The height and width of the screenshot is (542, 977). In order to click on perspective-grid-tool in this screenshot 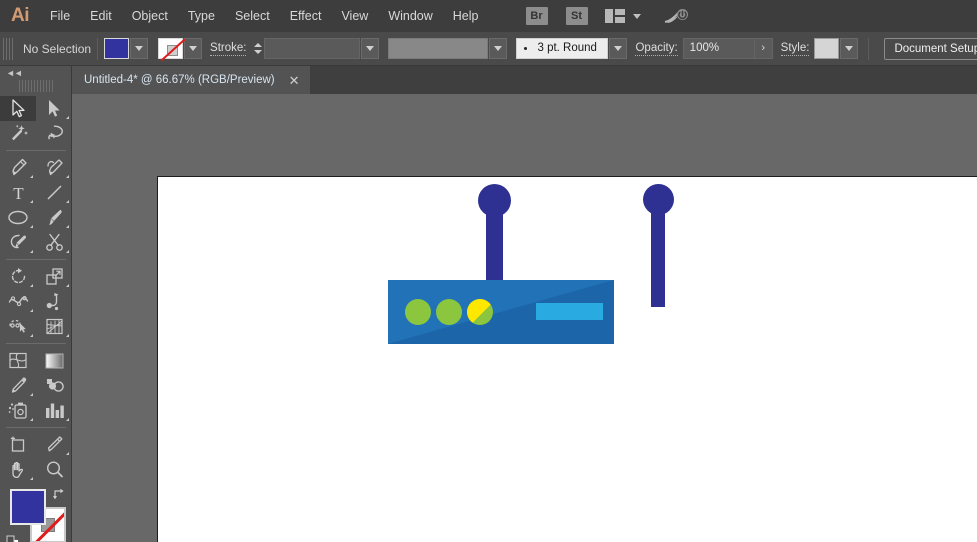, I will do `click(54, 326)`.